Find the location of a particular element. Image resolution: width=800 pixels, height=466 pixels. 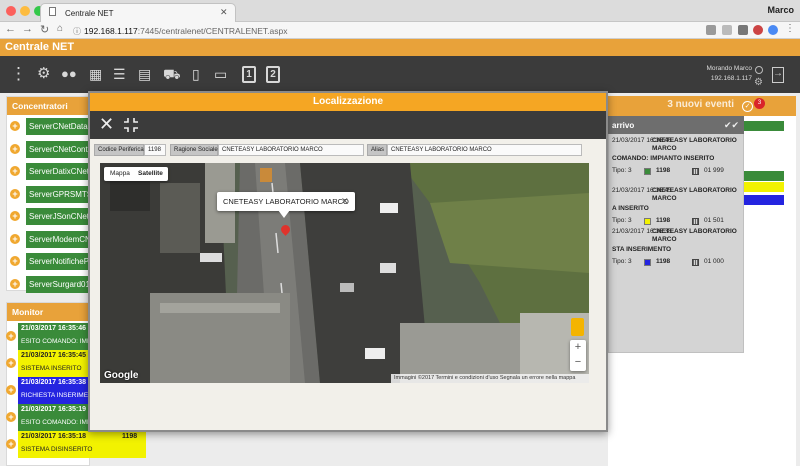

event-zone: 01 999 is located at coordinates (714, 170).